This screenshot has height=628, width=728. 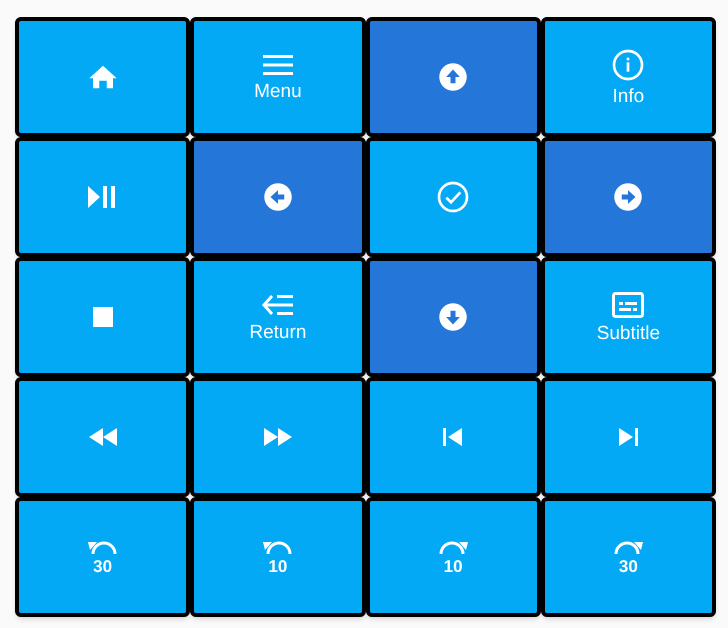 I want to click on remote-button: Subtitle, so click(x=628, y=317).